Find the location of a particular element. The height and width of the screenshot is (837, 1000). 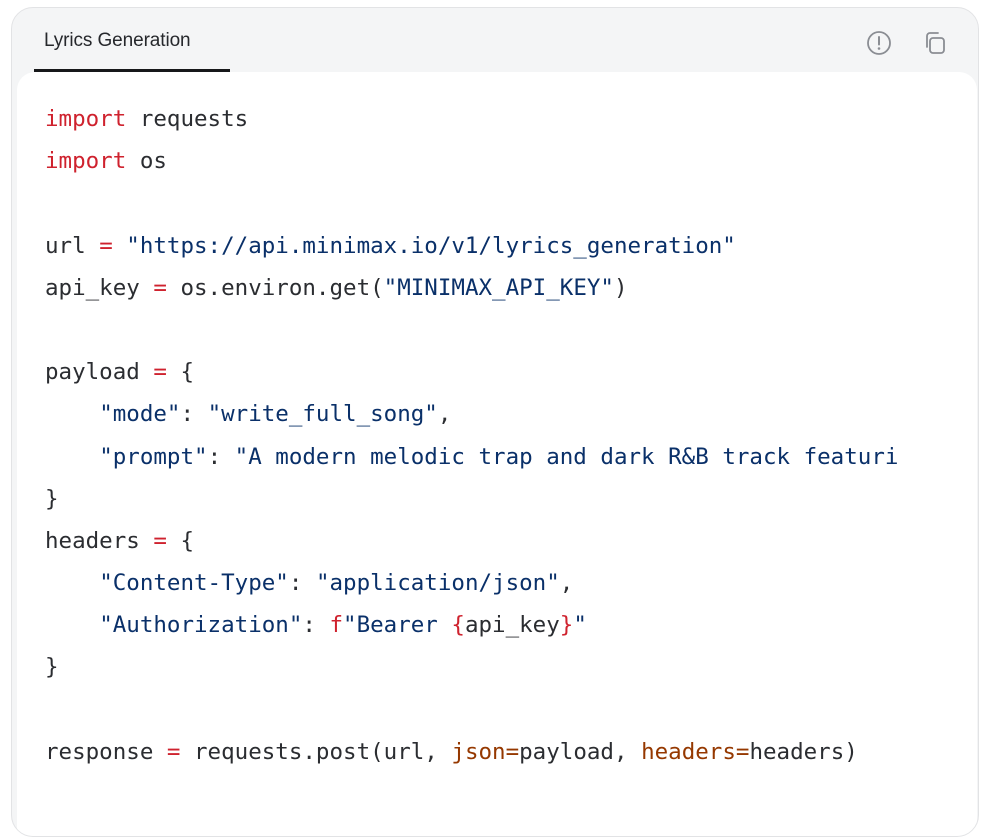

copy-button is located at coordinates (935, 43).